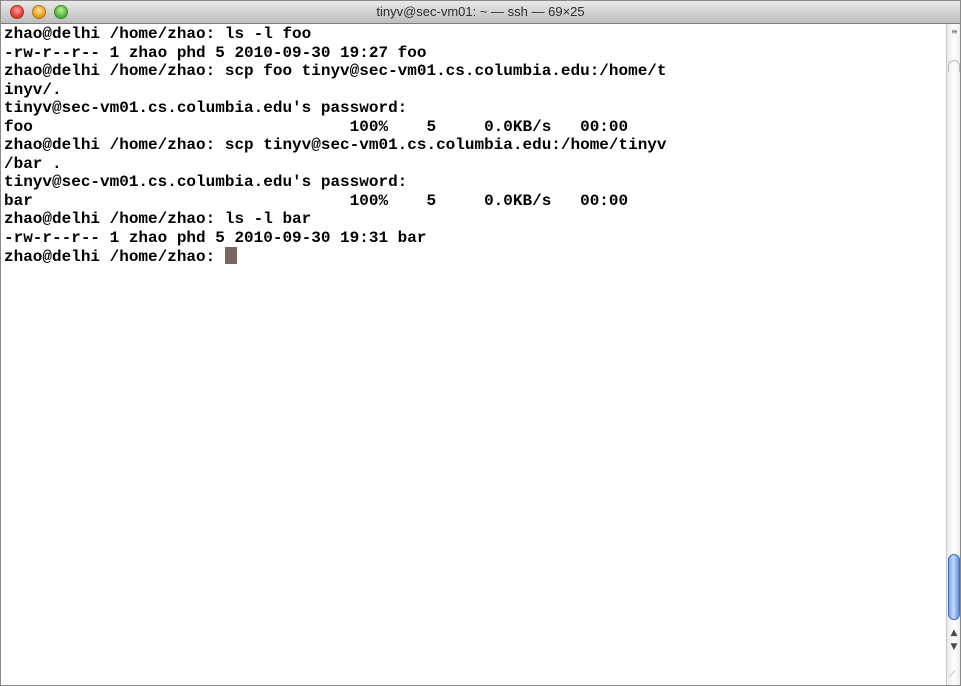 Image resolution: width=961 pixels, height=686 pixels. What do you see at coordinates (953, 354) in the screenshot?
I see `vertical-scrollbar: ≡ ▲ ▼ ⟋` at bounding box center [953, 354].